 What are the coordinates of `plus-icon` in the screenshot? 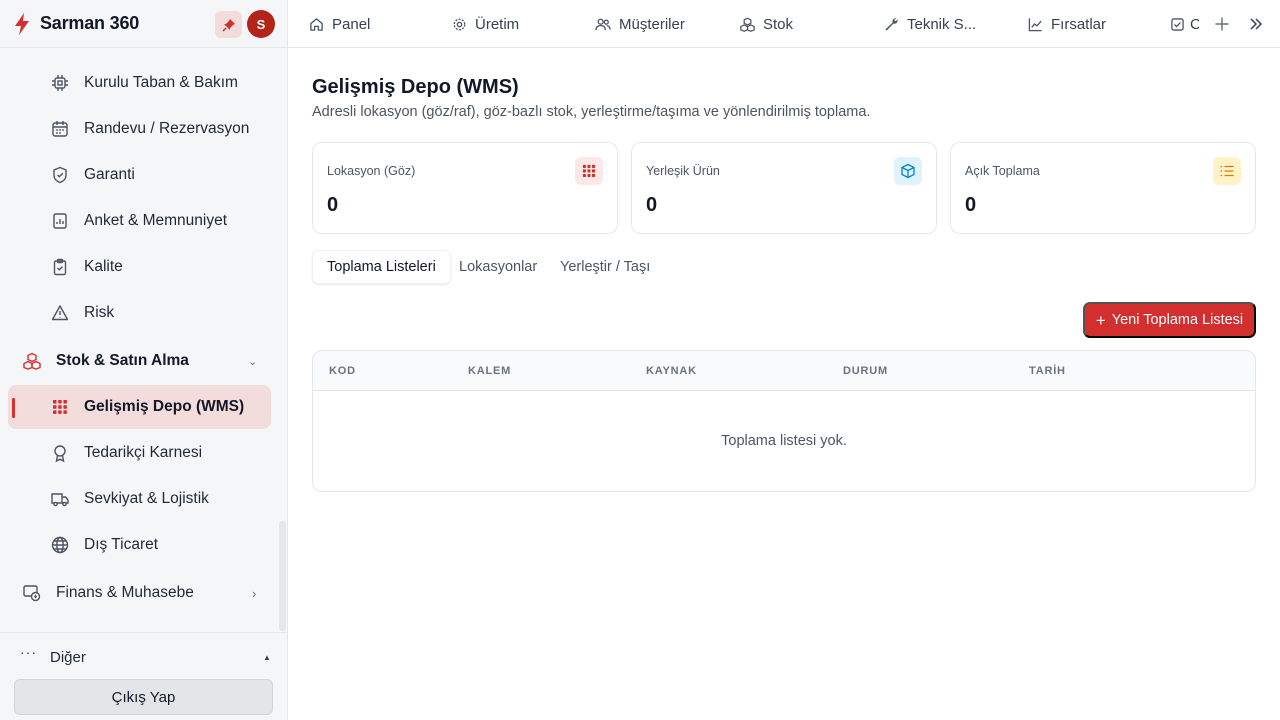 It's located at (1222, 24).